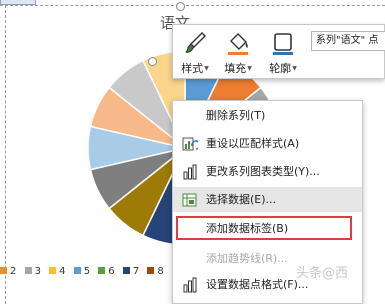  Describe the element at coordinates (348, 41) in the screenshot. I see `series-selector: 系列"语文" 点` at that location.